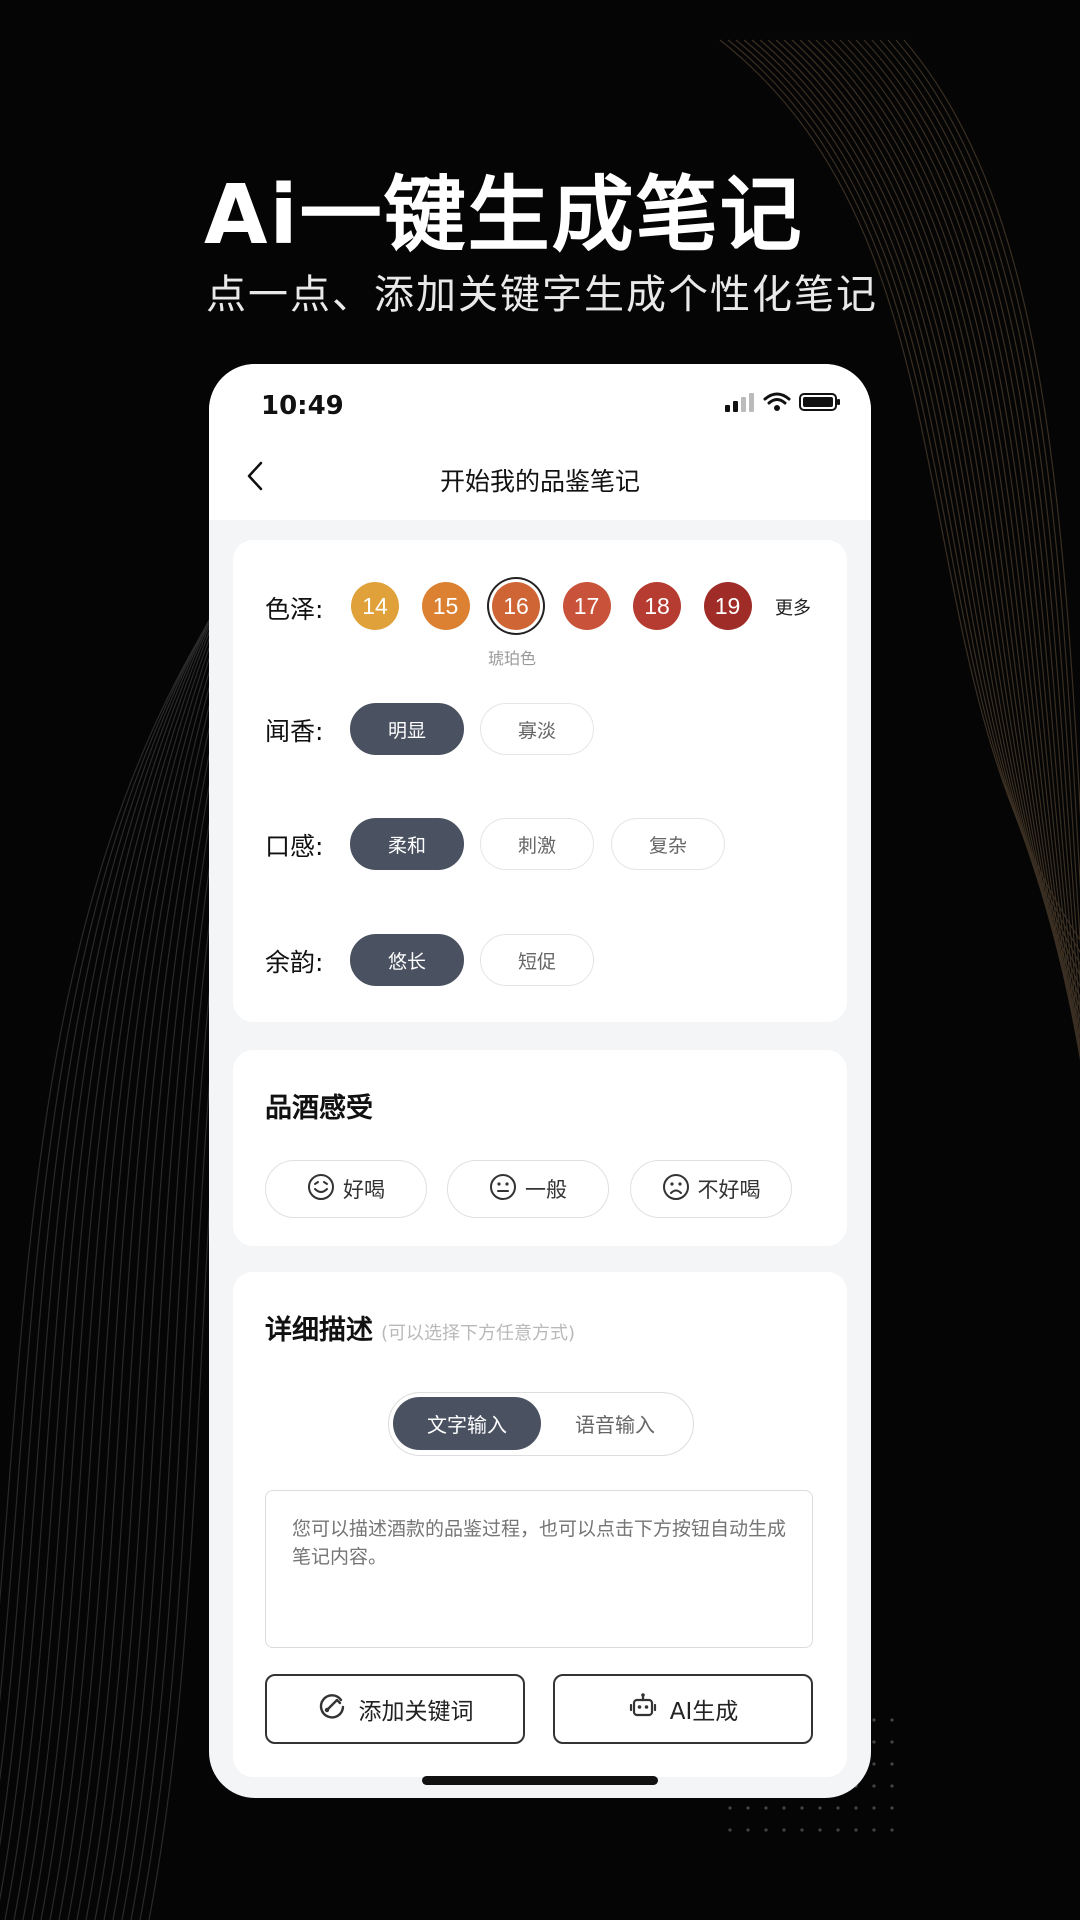 This screenshot has height=1920, width=1080. I want to click on battery-icon, so click(820, 404).